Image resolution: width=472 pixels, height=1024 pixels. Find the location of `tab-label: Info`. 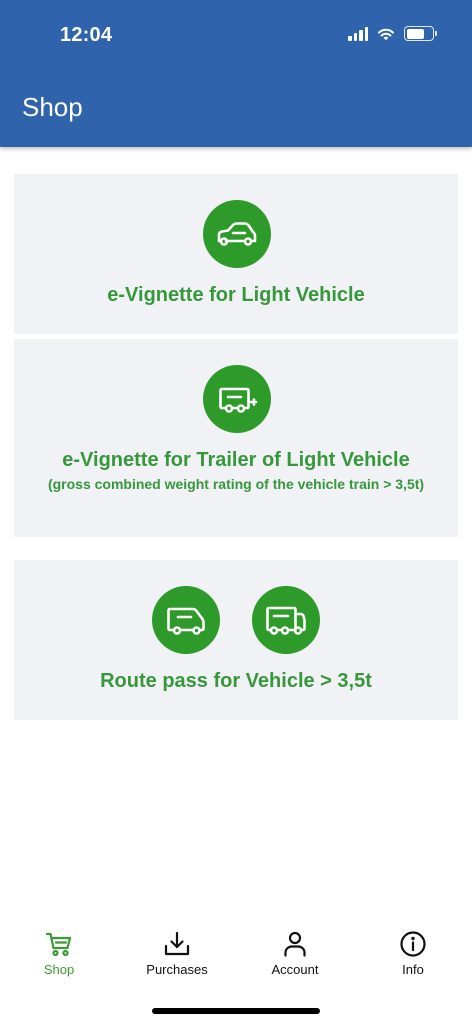

tab-label: Info is located at coordinates (413, 969).